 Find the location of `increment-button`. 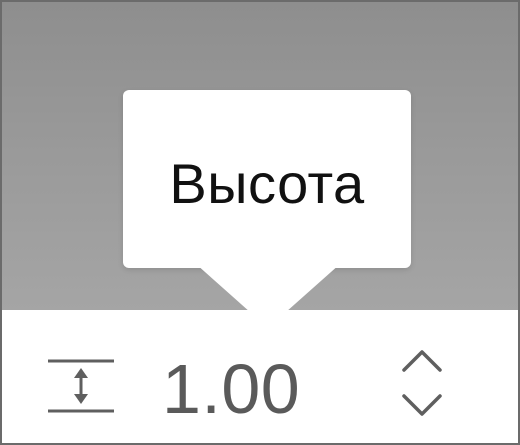

increment-button is located at coordinates (422, 362).